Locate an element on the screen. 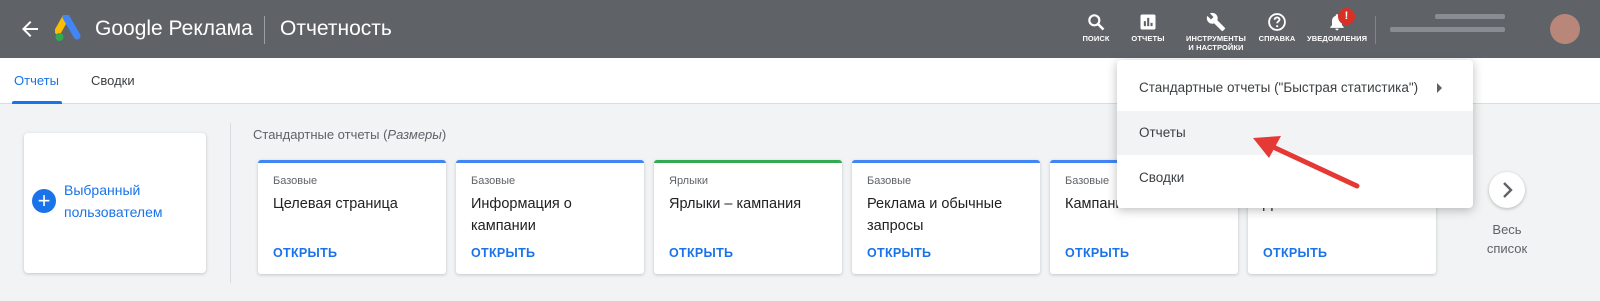 This screenshot has height=301, width=1600. notifications-button: ! УВЕДОМЛЕНИЯ is located at coordinates (1337, 26).